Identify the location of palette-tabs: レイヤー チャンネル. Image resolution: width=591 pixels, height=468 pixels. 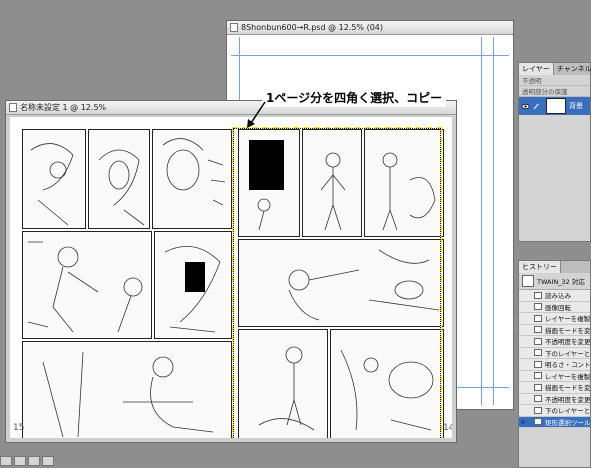
(555, 69).